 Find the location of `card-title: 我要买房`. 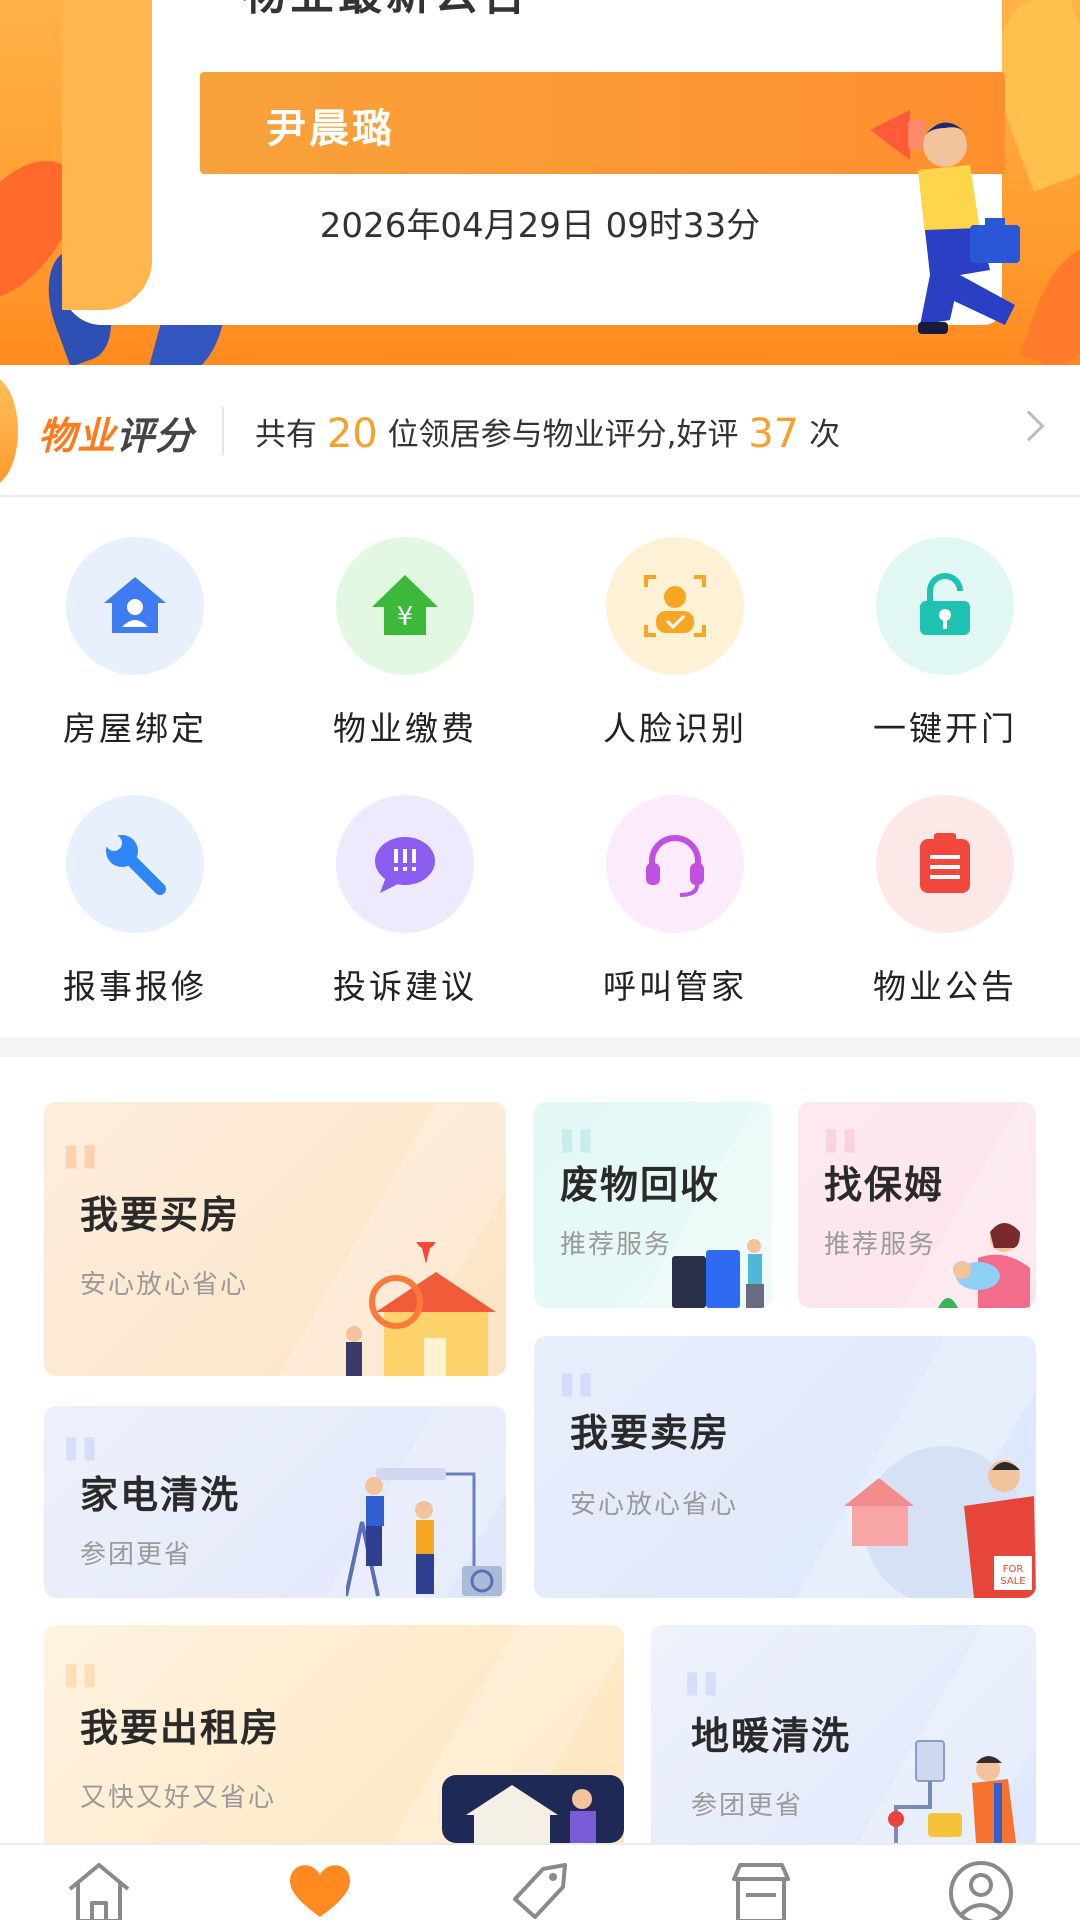

card-title: 我要买房 is located at coordinates (160, 1215).